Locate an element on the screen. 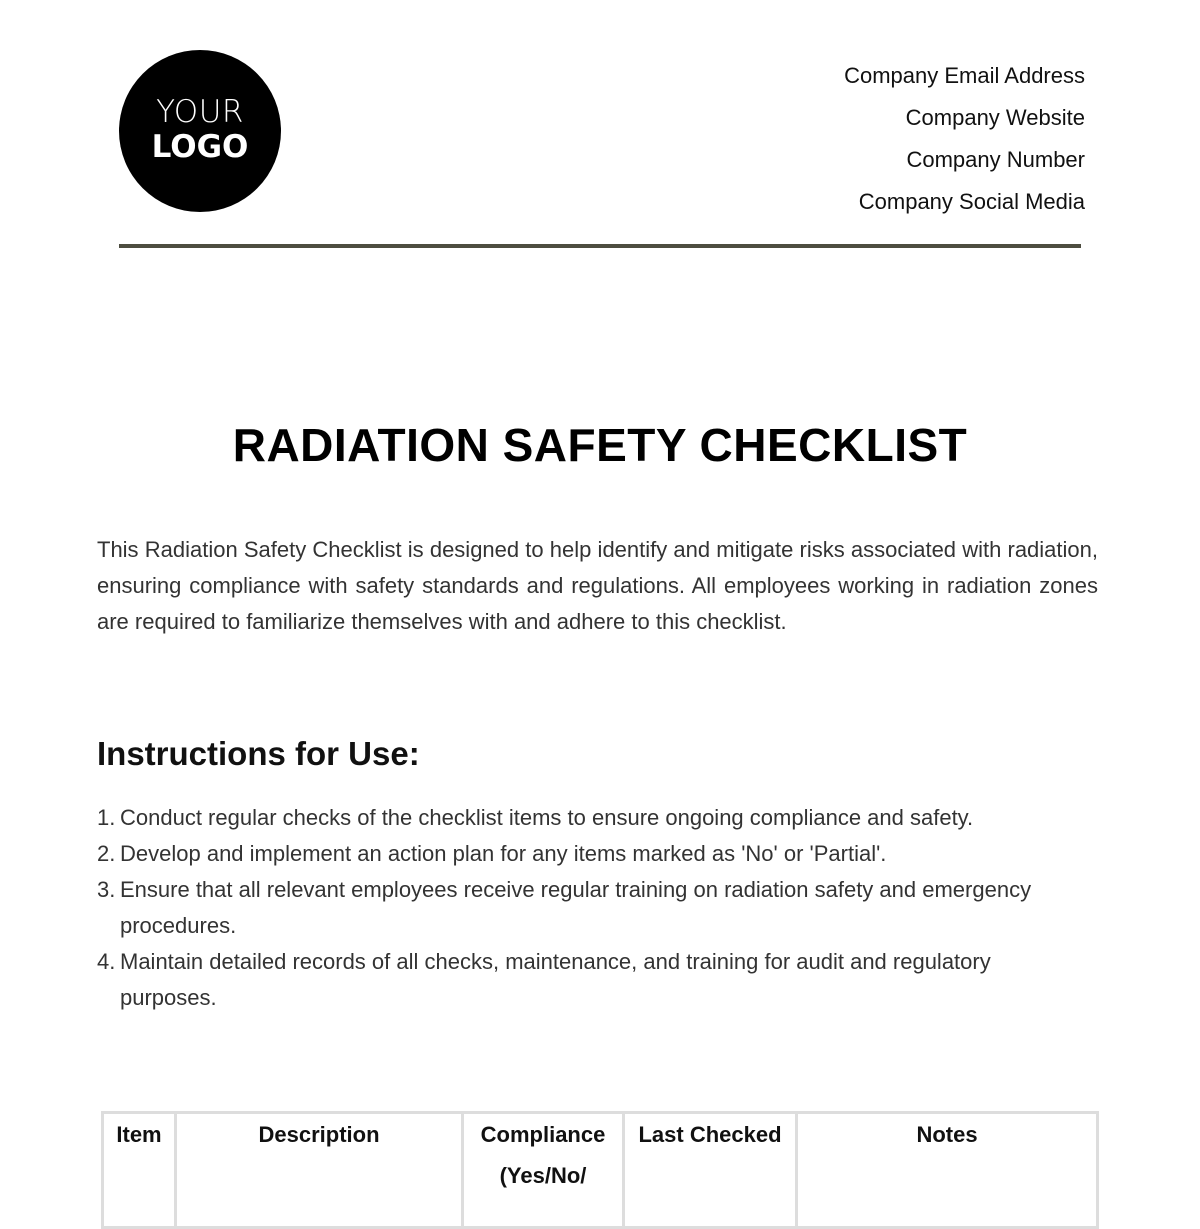 This screenshot has height=1229, width=1200. header-divider is located at coordinates (600, 246).